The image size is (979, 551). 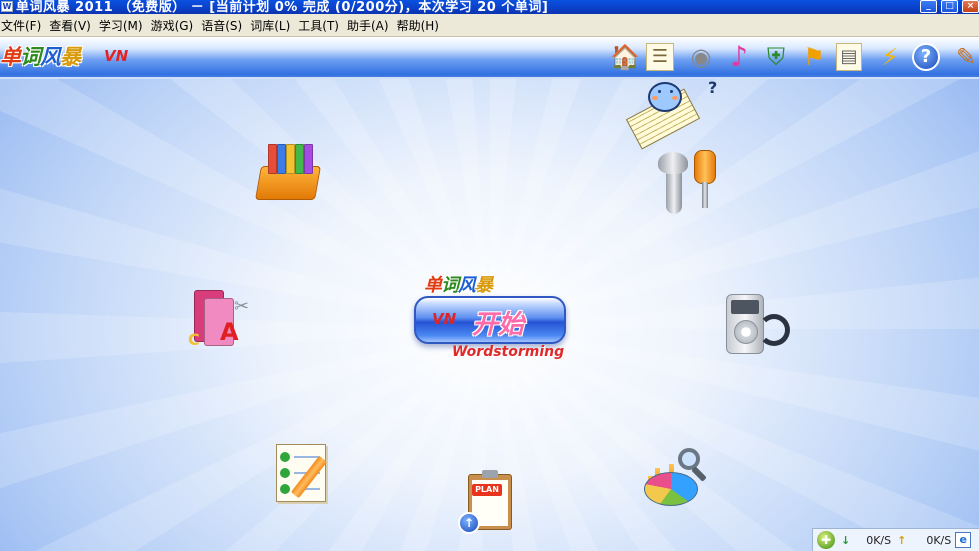 What do you see at coordinates (949, 6) in the screenshot?
I see `maximize-button: □` at bounding box center [949, 6].